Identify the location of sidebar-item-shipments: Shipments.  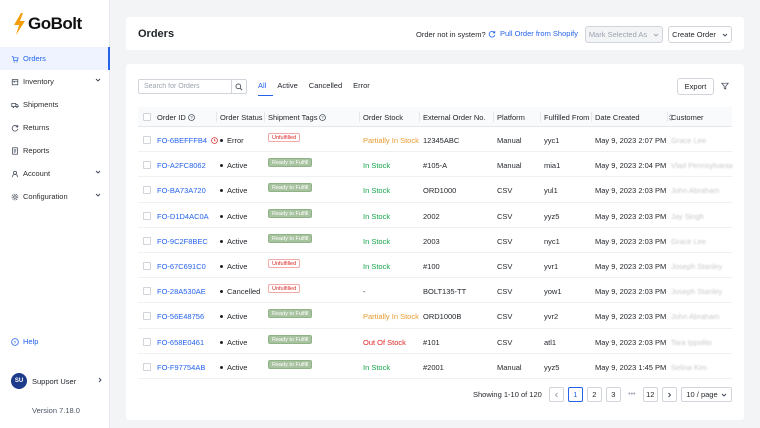
(55, 104).